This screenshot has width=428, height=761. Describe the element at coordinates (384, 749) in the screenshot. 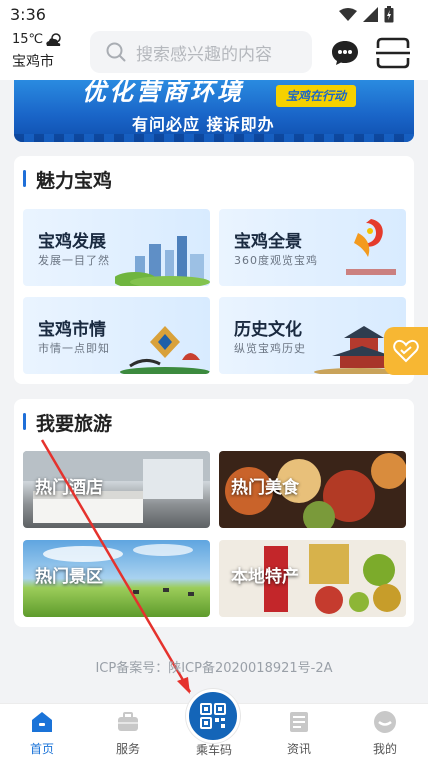

I see `tab-label: 我的` at that location.